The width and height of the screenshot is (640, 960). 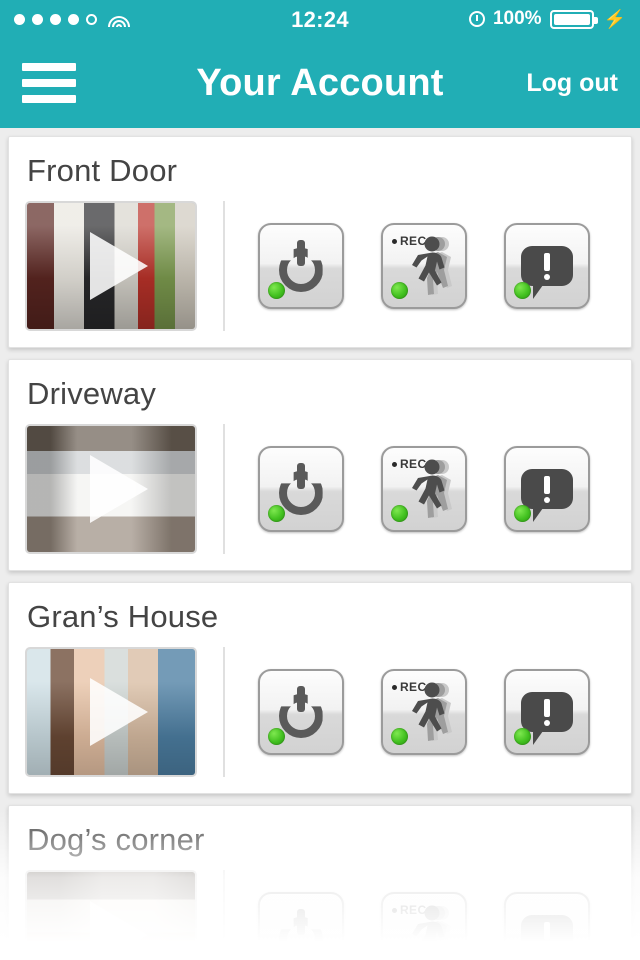 What do you see at coordinates (102, 170) in the screenshot?
I see `camera-name: Front Door` at bounding box center [102, 170].